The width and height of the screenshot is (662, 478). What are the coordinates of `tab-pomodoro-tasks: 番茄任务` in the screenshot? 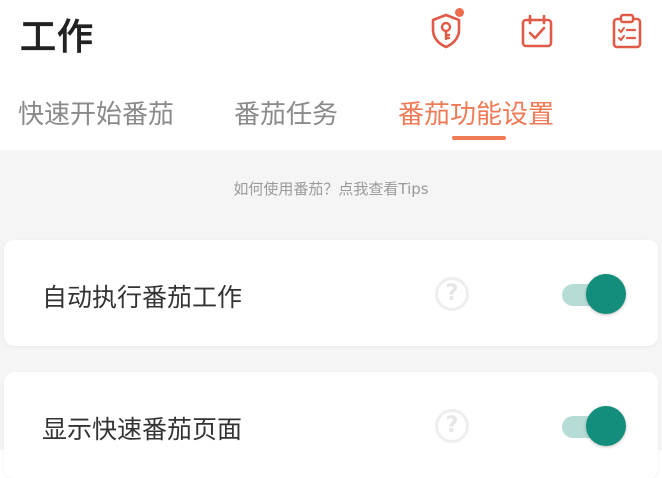 It's located at (286, 112).